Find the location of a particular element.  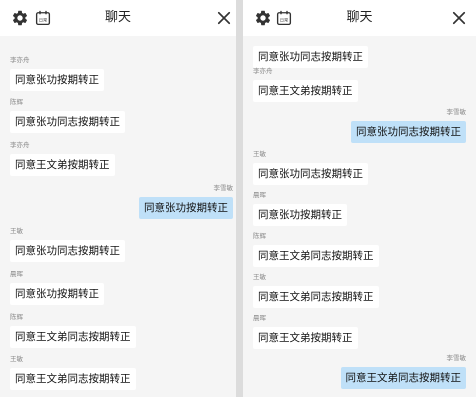

message-item: 李雪敏 同意张功同志按期转正 is located at coordinates (408, 125).